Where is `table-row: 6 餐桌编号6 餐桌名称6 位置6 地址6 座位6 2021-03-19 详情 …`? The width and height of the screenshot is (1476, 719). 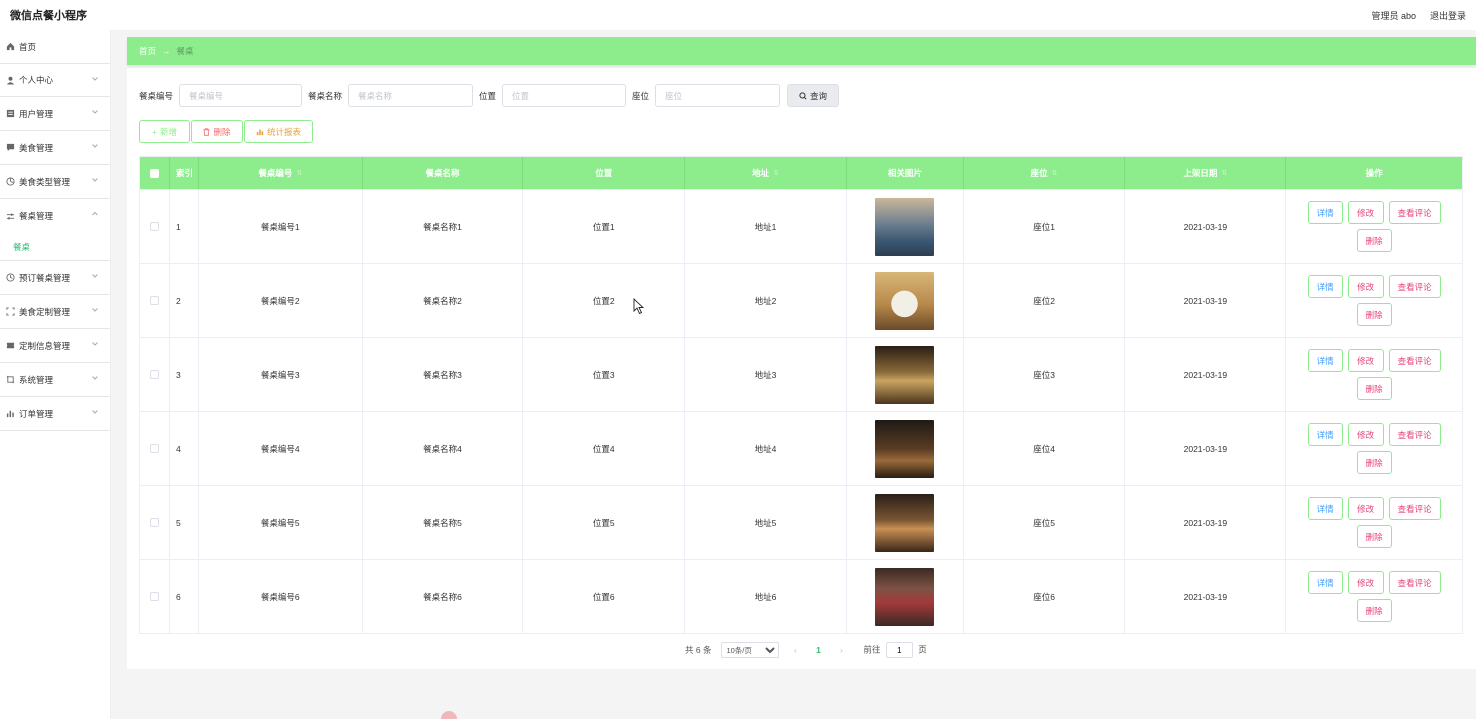
table-row: 6 餐桌编号6 餐桌名称6 位置6 地址6 座位6 2021-03-19 详情 … is located at coordinates (801, 596).